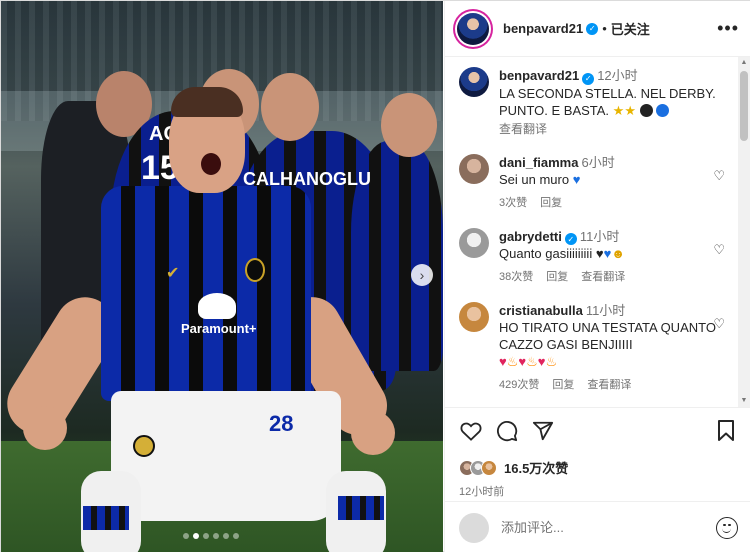  I want to click on scroll-down-icon: ▼, so click(744, 401).